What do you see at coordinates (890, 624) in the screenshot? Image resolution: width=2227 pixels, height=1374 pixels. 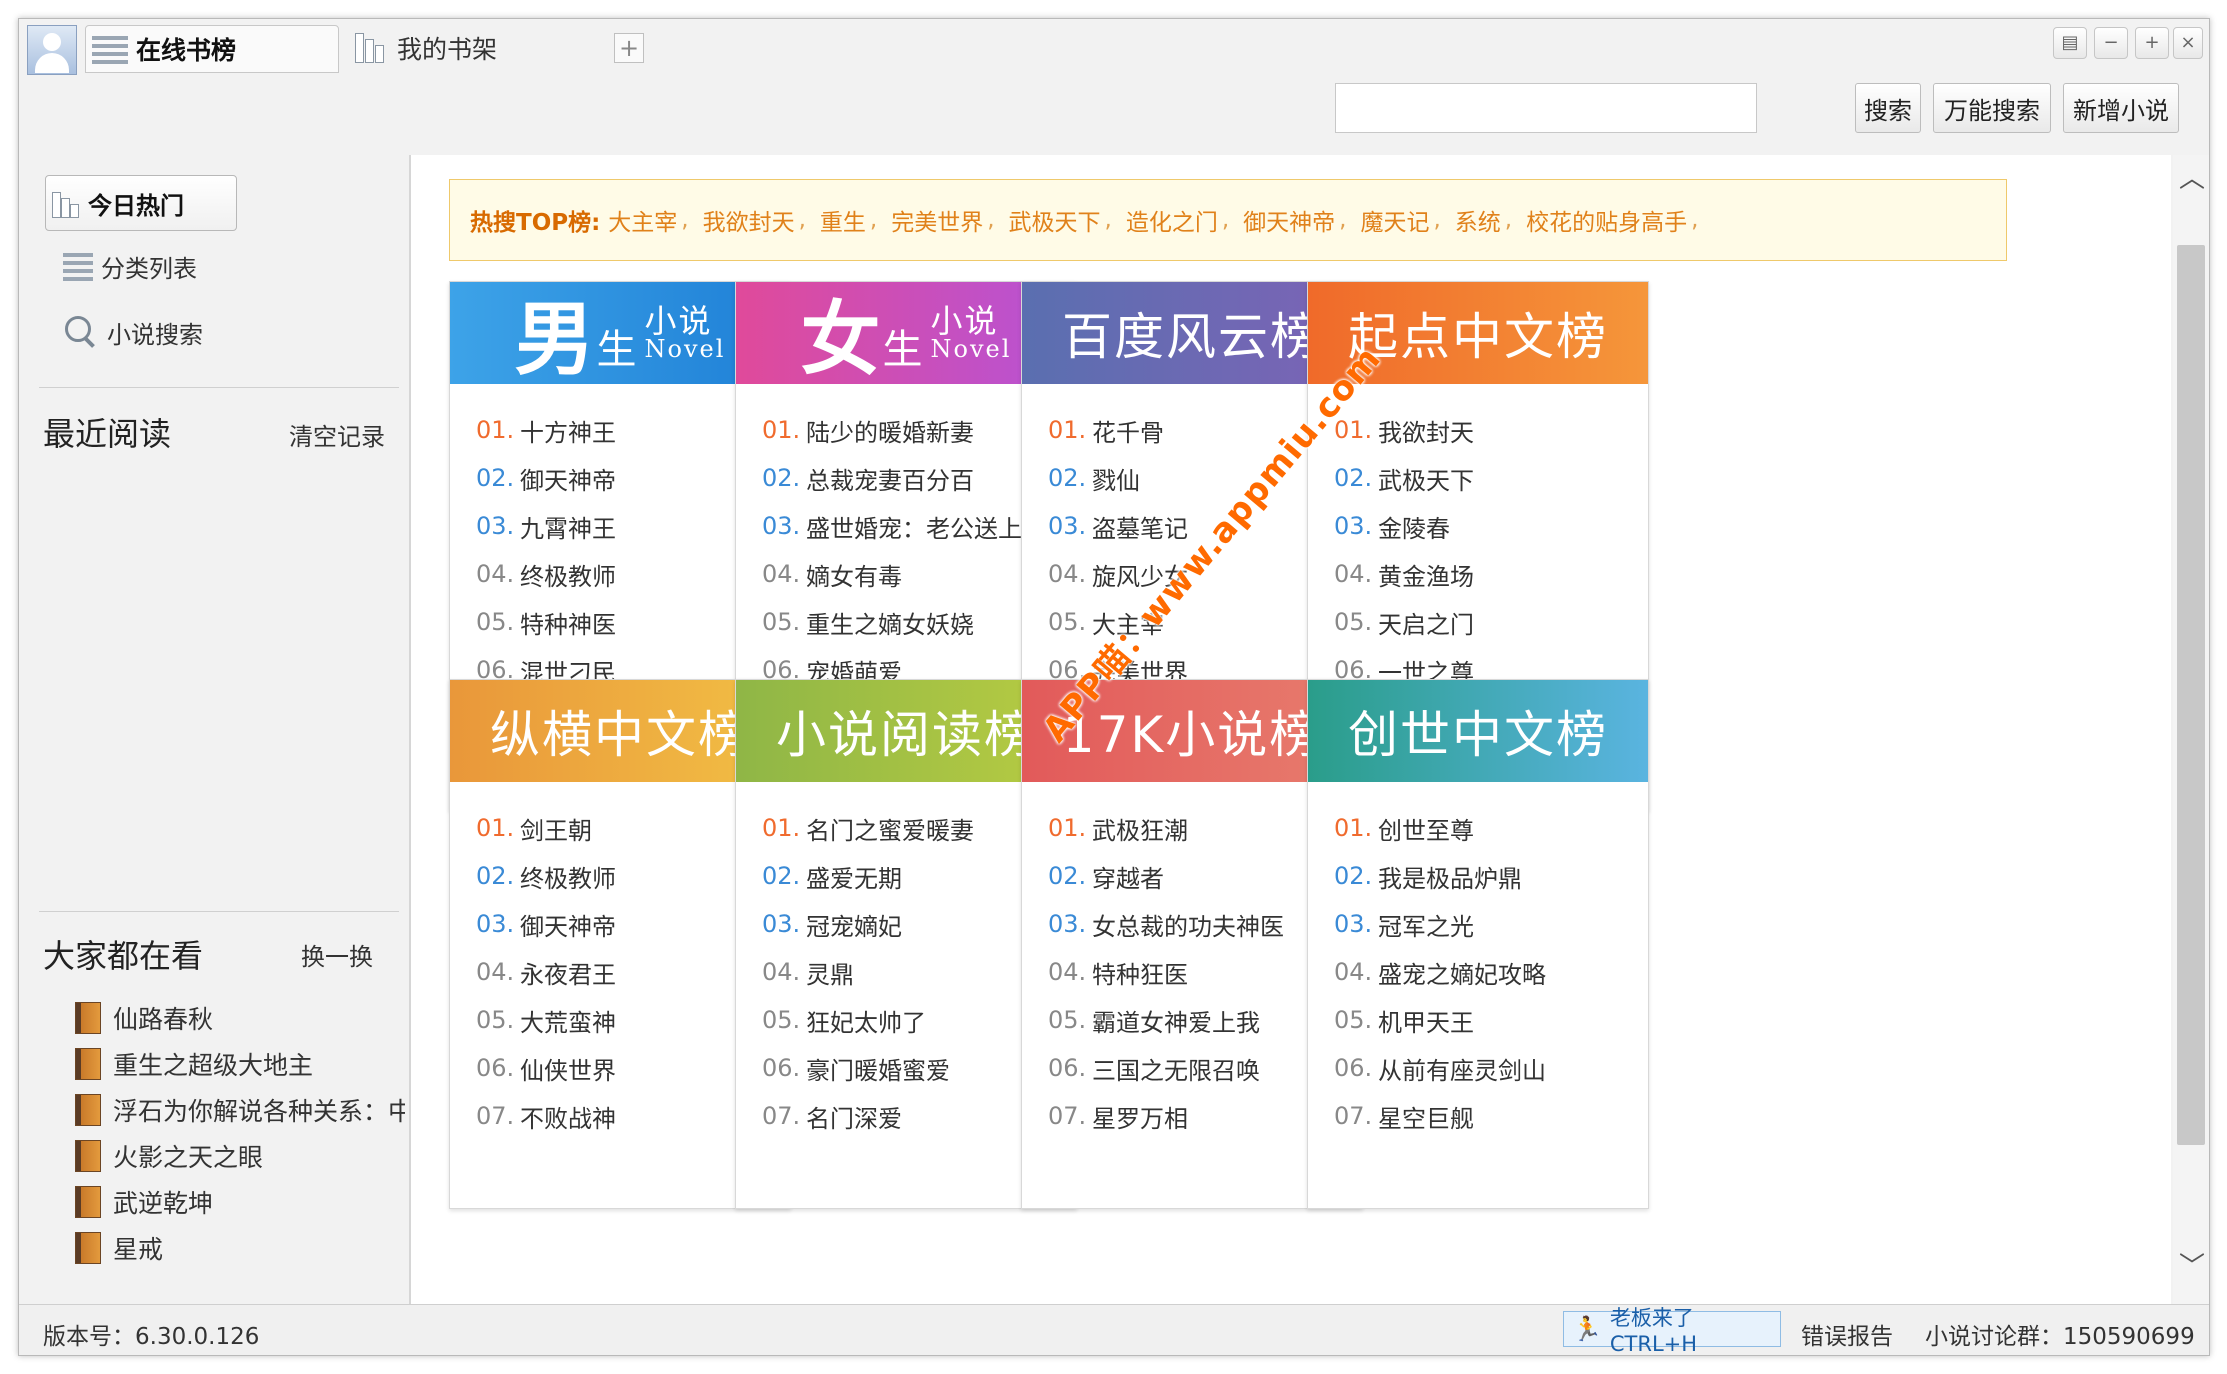 I see `book-title: 重生之嫡女妖娆` at bounding box center [890, 624].